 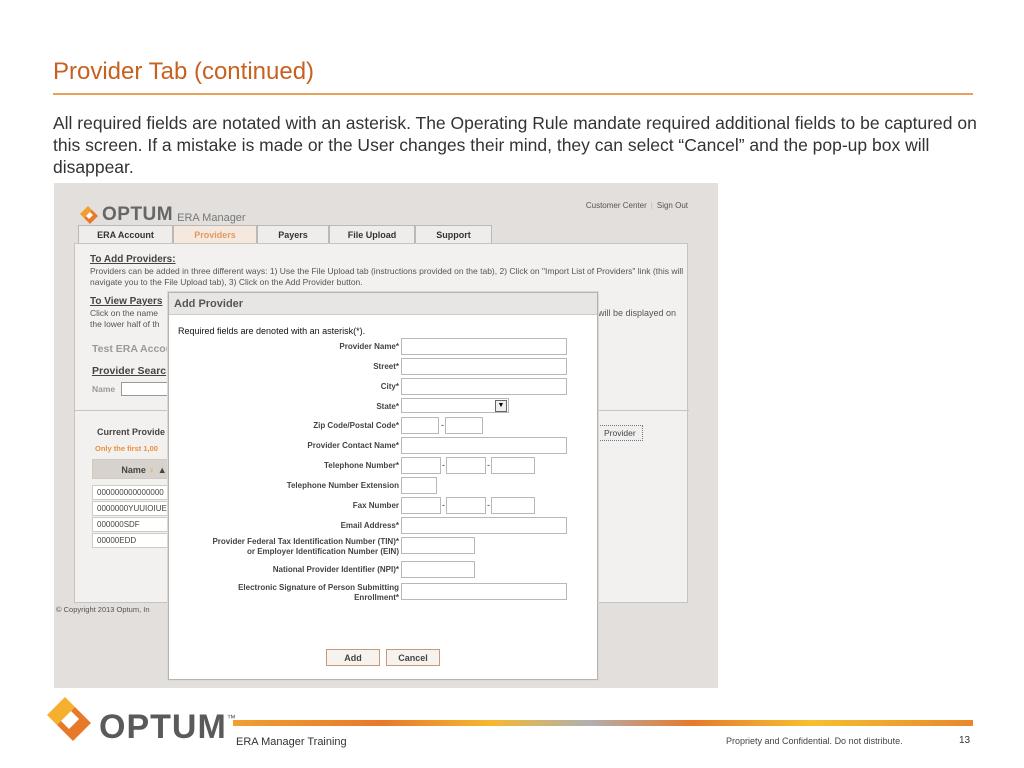 I want to click on npi-label: National Provider Identifier (NPI)*, so click(x=335, y=569).